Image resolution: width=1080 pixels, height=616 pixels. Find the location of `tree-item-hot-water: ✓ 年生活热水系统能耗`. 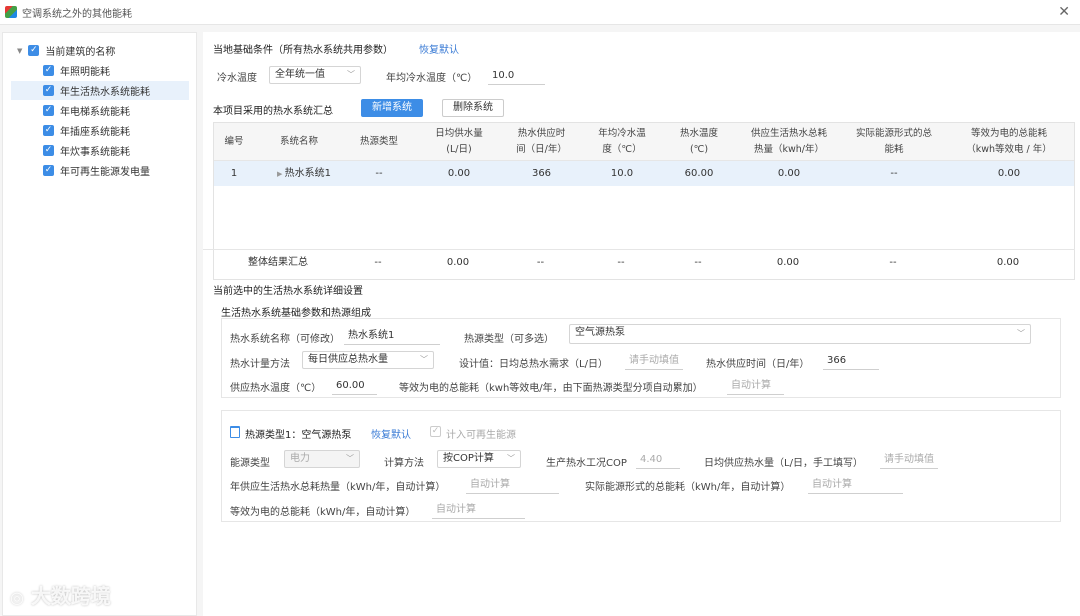

tree-item-hot-water: ✓ 年生活热水系统能耗 is located at coordinates (100, 90).